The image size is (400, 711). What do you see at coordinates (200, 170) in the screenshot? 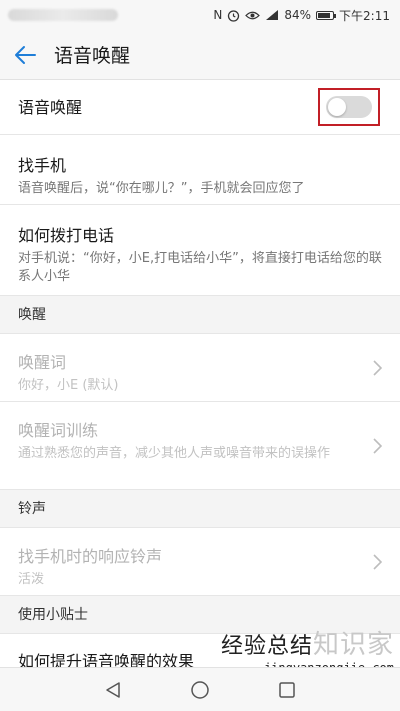
I see `find-phone-row: 找手机 语音唤醒后，说“你在哪儿？”，手机就会回应您了` at bounding box center [200, 170].